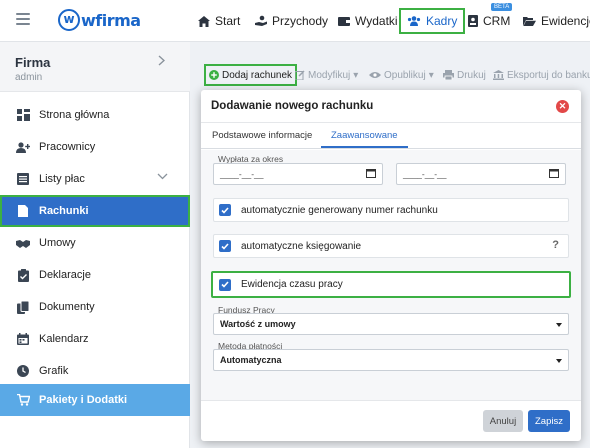 Image resolution: width=590 pixels, height=448 pixels. I want to click on tab-basic-info: Podstawowe informacje, so click(262, 135).